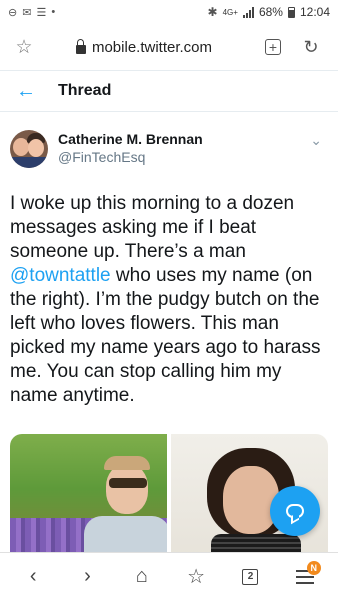 The height and width of the screenshot is (600, 338). I want to click on chevron-down-icon: ⌄, so click(316, 140).